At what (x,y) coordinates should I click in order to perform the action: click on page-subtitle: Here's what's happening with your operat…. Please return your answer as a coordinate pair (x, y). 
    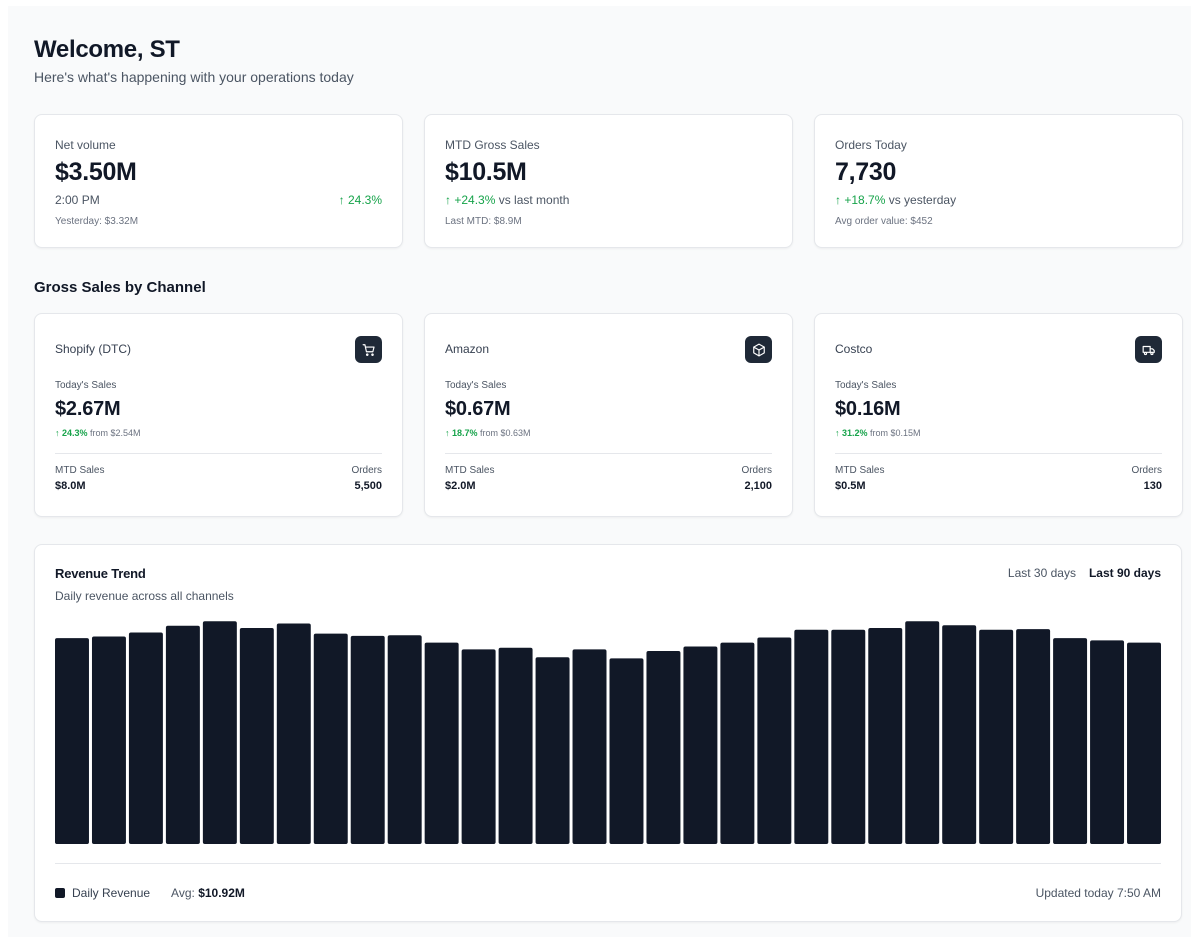
    Looking at the image, I should click on (194, 77).